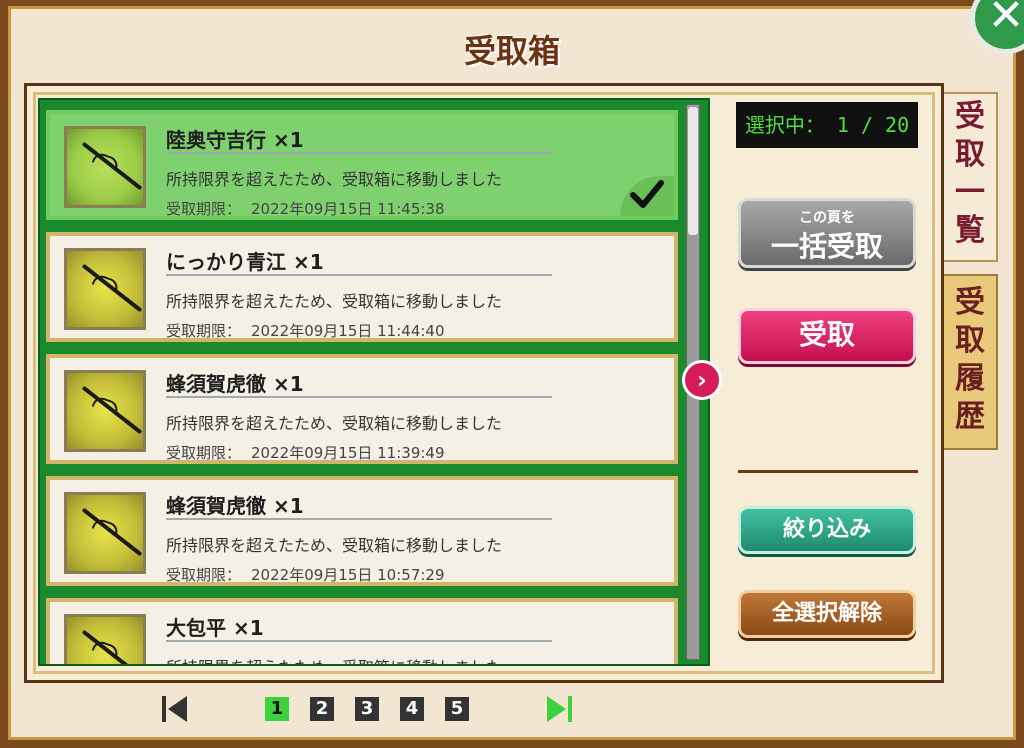 This screenshot has width=1024, height=748. What do you see at coordinates (559, 709) in the screenshot?
I see `last-page-icon` at bounding box center [559, 709].